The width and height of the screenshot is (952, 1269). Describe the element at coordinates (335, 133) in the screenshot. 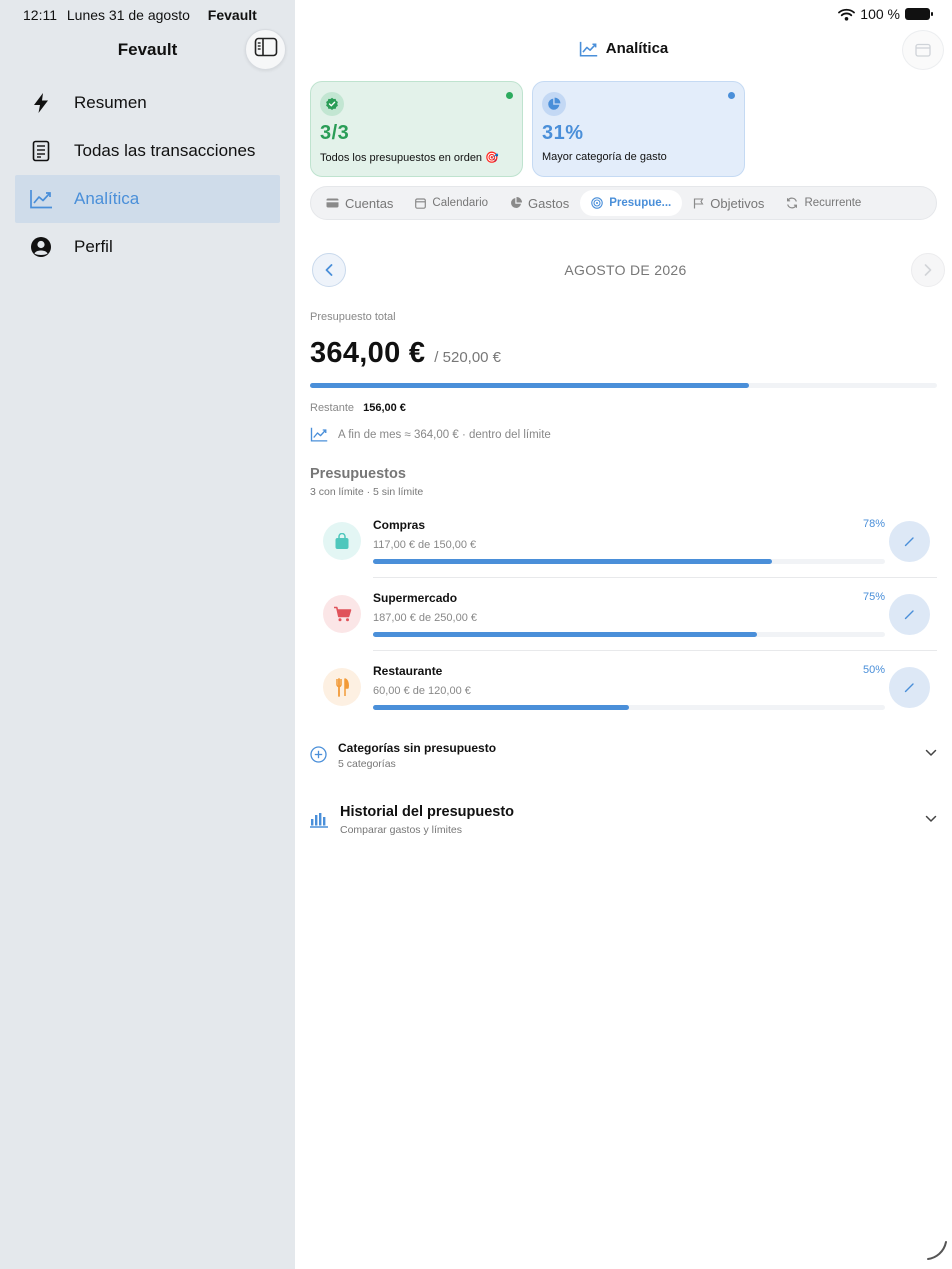

I see `summary-card-value: 3/3` at that location.